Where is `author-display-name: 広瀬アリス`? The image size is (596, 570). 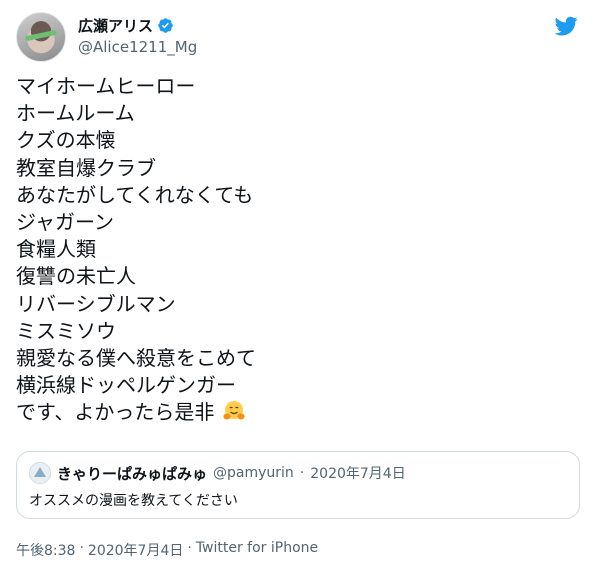 author-display-name: 広瀬アリス is located at coordinates (115, 25).